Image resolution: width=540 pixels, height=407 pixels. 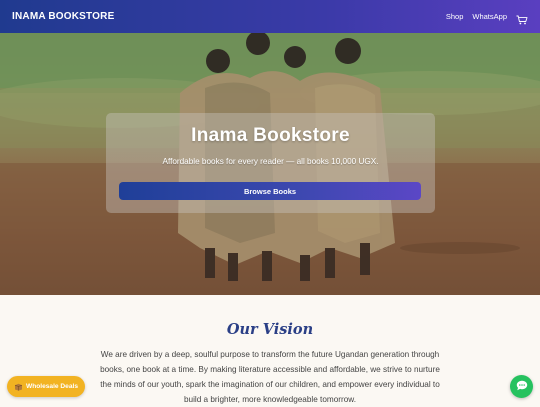 I want to click on hero-title: Inama Bookstore, so click(x=270, y=135).